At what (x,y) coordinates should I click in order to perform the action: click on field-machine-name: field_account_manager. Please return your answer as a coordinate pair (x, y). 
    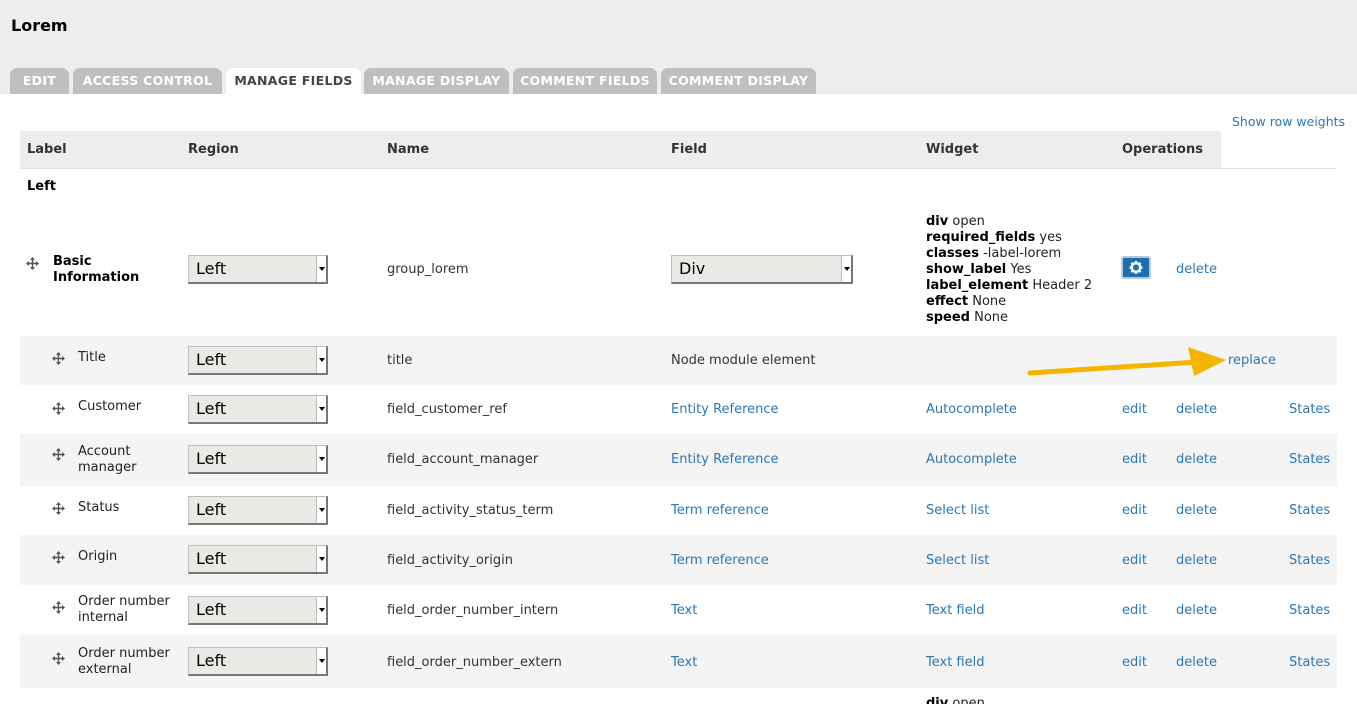
    Looking at the image, I should click on (463, 459).